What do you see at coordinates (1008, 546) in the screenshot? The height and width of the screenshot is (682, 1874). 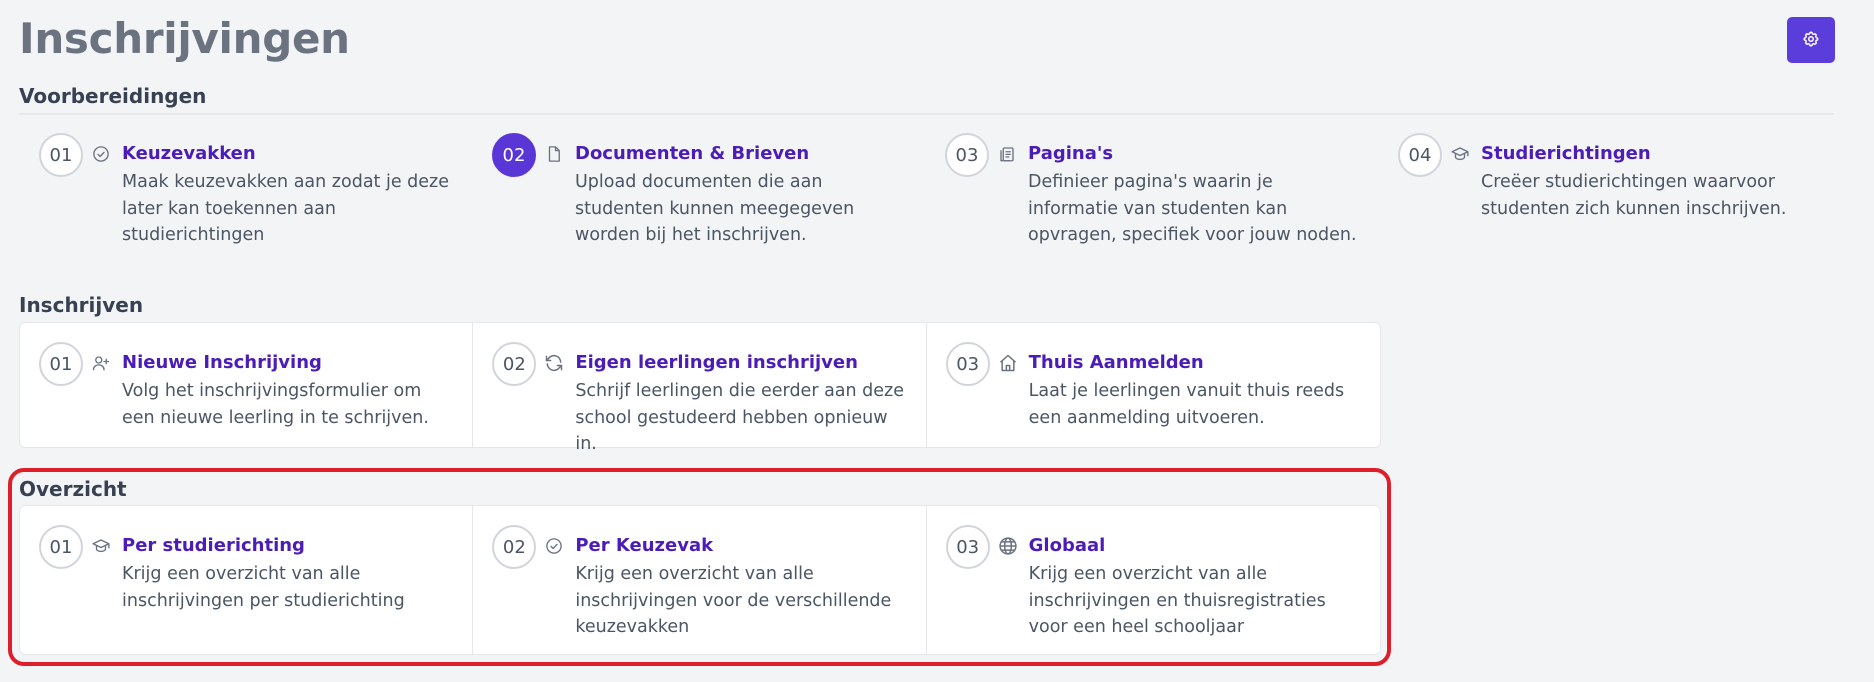 I see `globe-icon` at bounding box center [1008, 546].